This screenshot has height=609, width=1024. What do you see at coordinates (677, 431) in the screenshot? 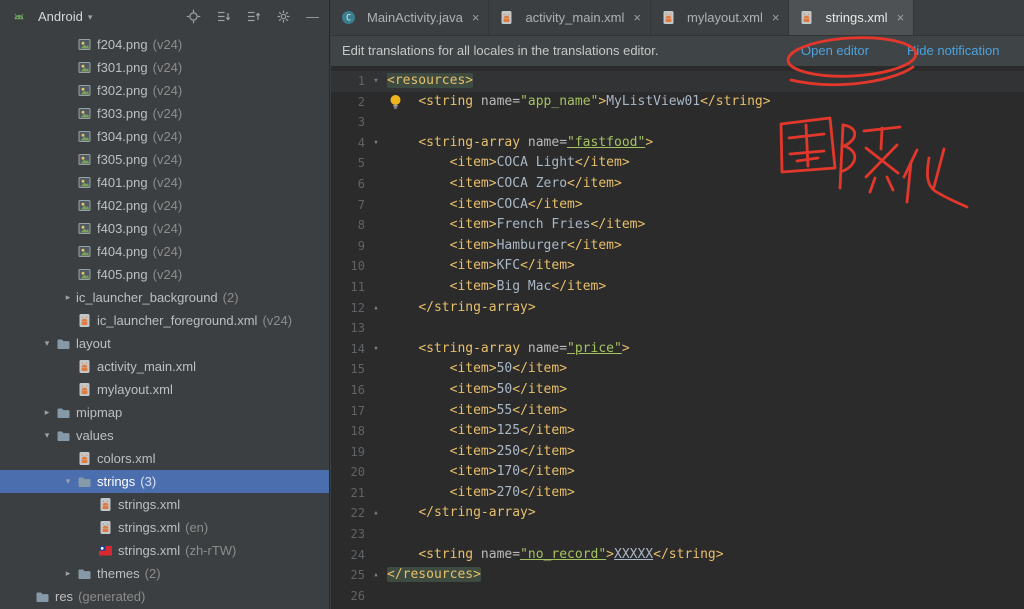
I see `code-line-18: 18 <item>125</item>` at bounding box center [677, 431].